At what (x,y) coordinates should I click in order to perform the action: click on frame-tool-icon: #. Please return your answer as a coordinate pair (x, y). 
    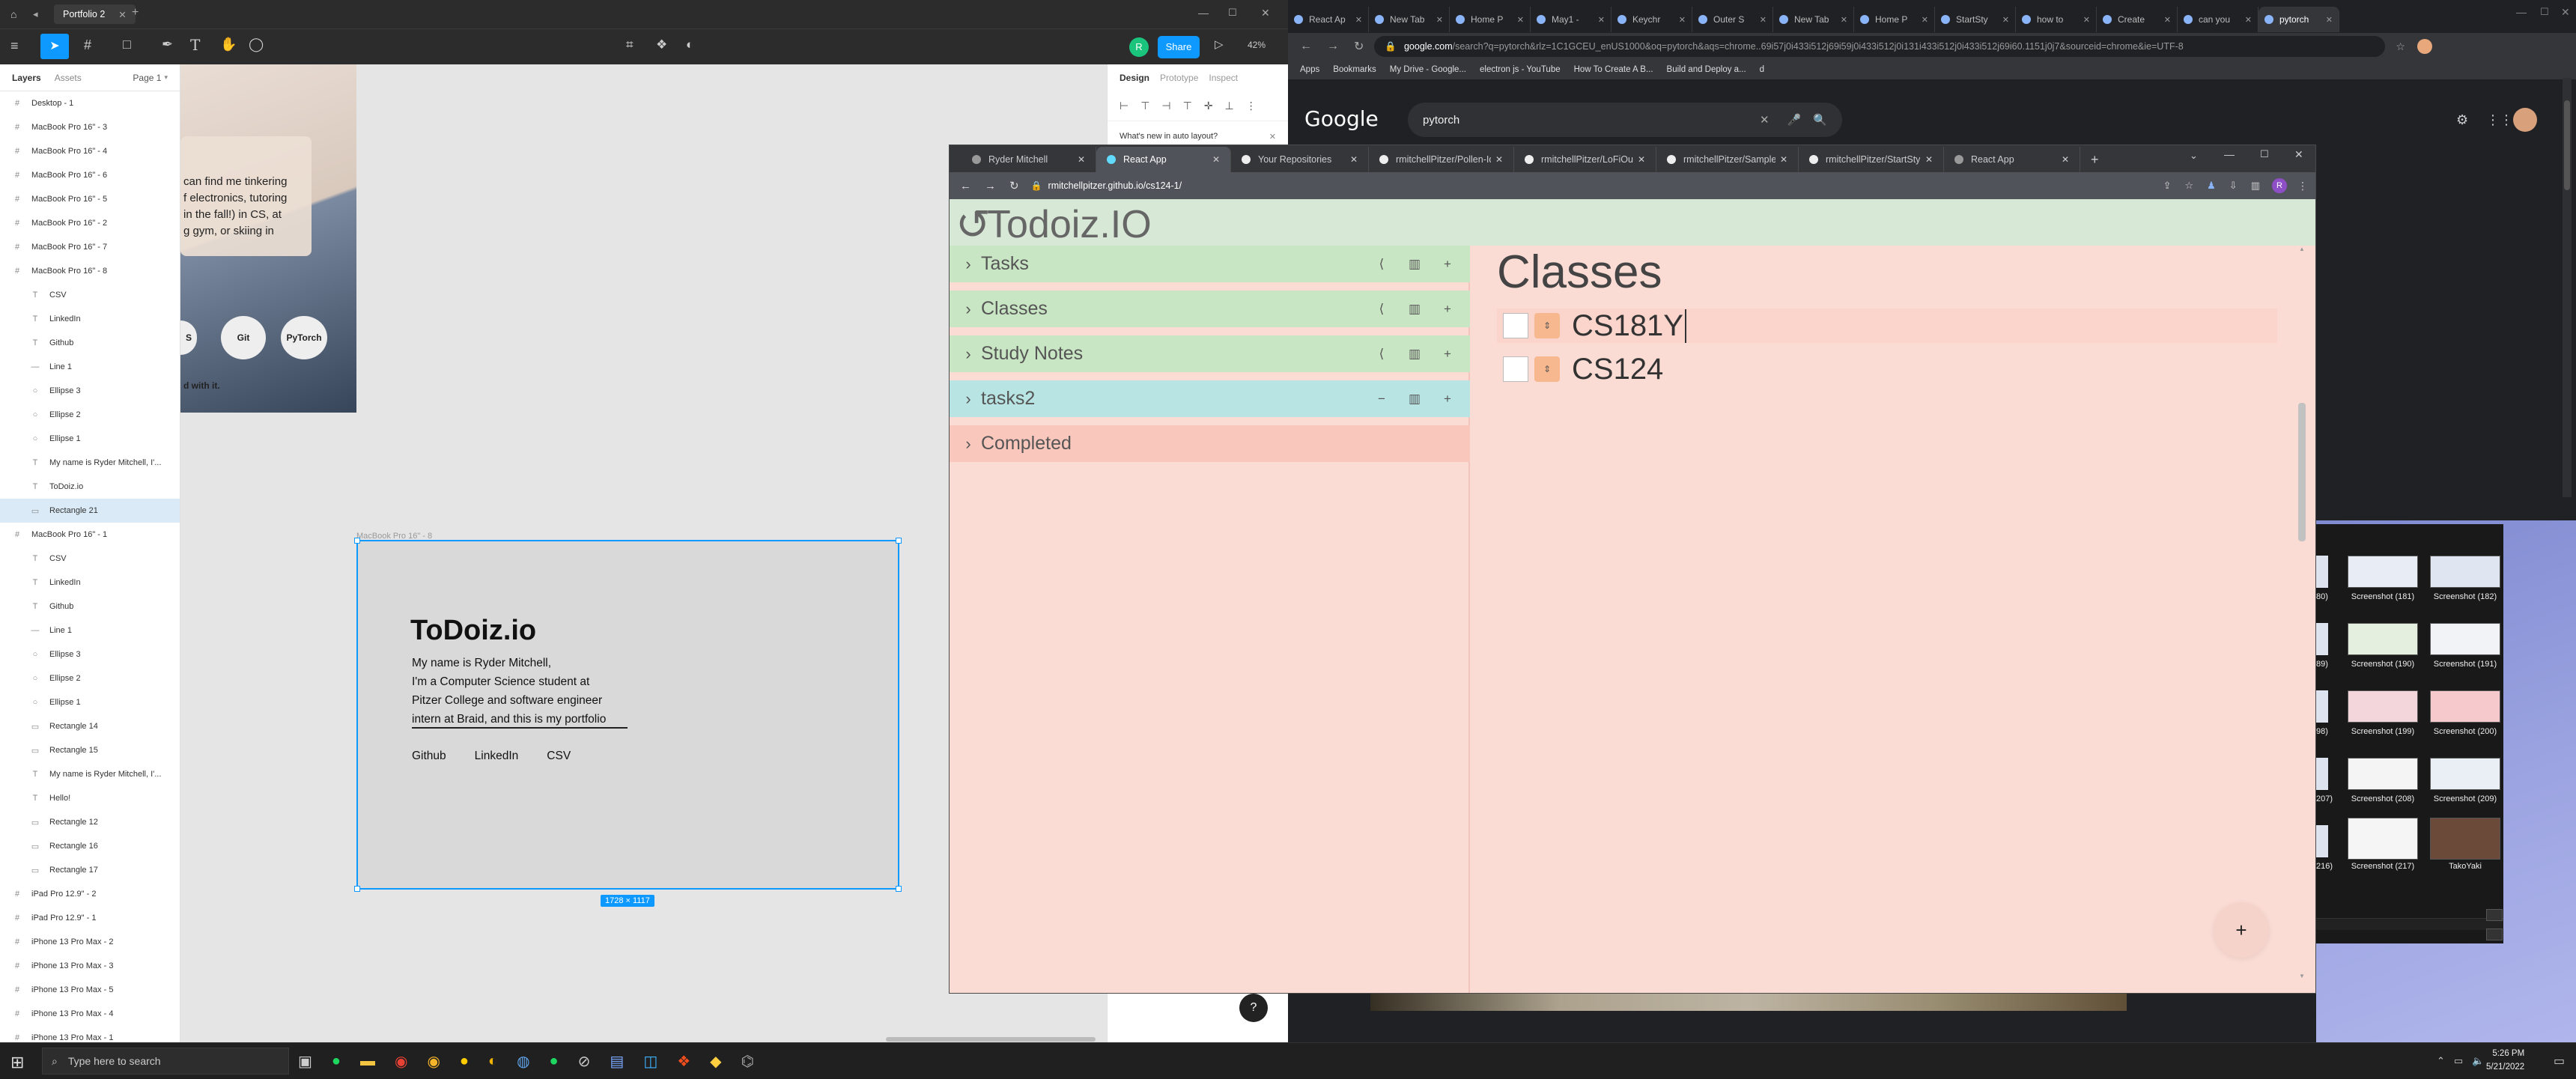
    Looking at the image, I should click on (87, 45).